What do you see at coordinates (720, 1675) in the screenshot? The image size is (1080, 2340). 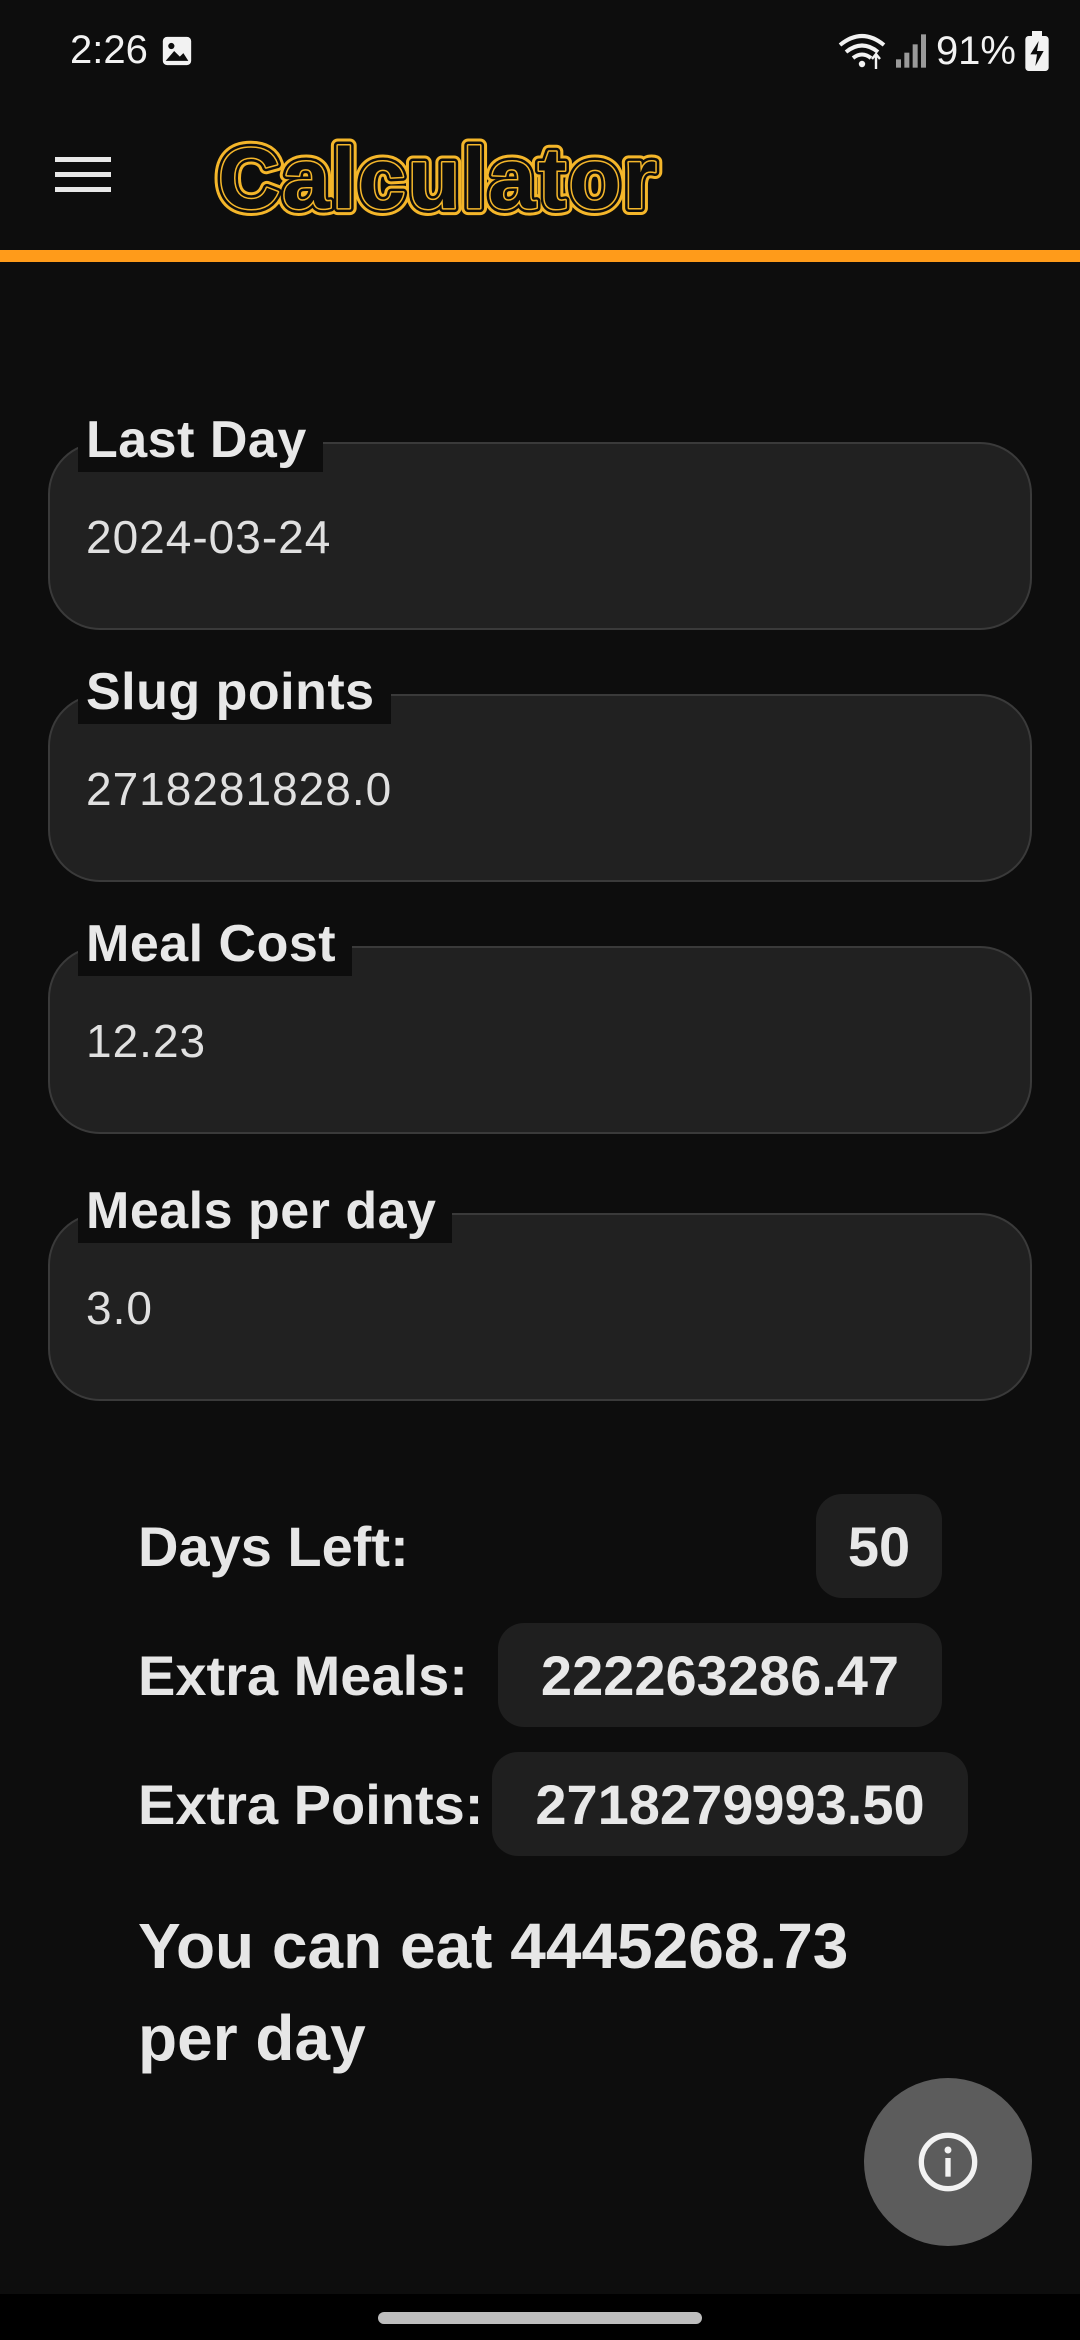 I see `extra-meals-value: 222263286.47` at bounding box center [720, 1675].